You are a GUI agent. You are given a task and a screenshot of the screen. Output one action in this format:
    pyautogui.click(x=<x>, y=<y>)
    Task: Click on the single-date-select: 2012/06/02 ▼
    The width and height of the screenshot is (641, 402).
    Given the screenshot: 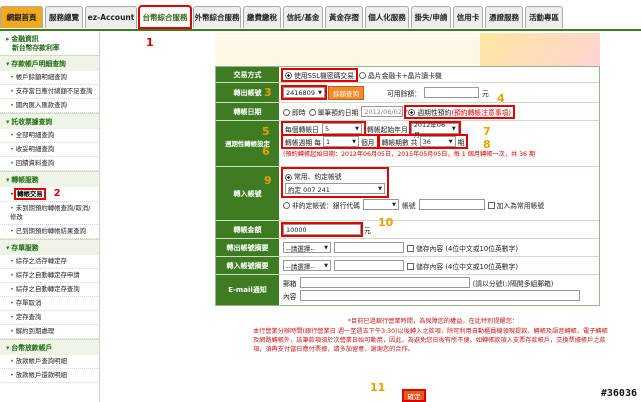 What is the action you would take?
    pyautogui.click(x=384, y=111)
    